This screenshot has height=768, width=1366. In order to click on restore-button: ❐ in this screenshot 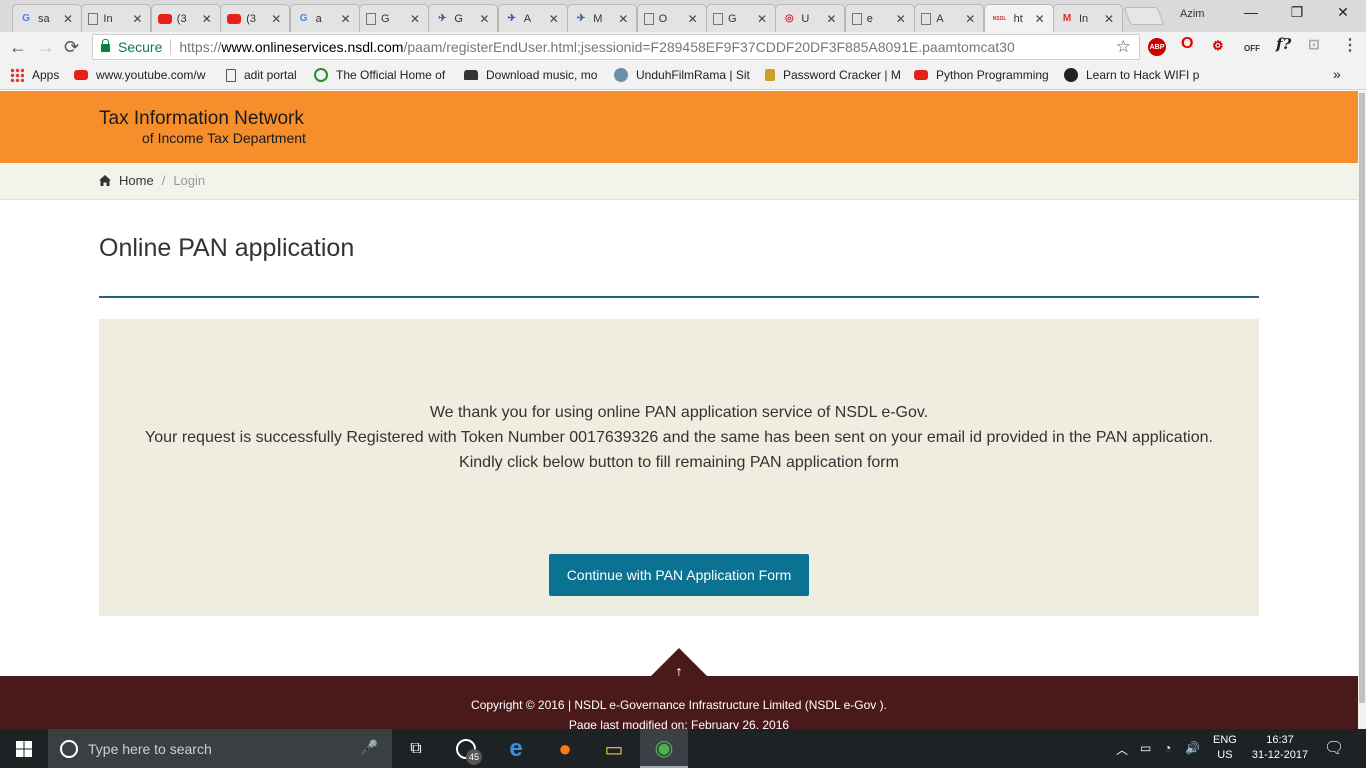, I will do `click(1297, 12)`.